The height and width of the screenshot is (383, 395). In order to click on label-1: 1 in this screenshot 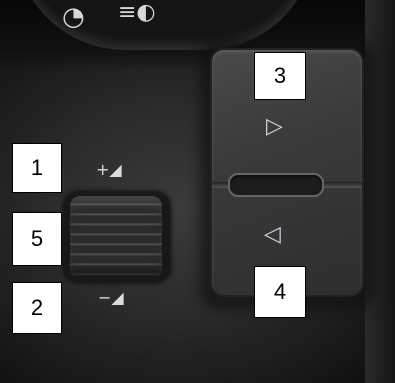, I will do `click(37, 168)`.